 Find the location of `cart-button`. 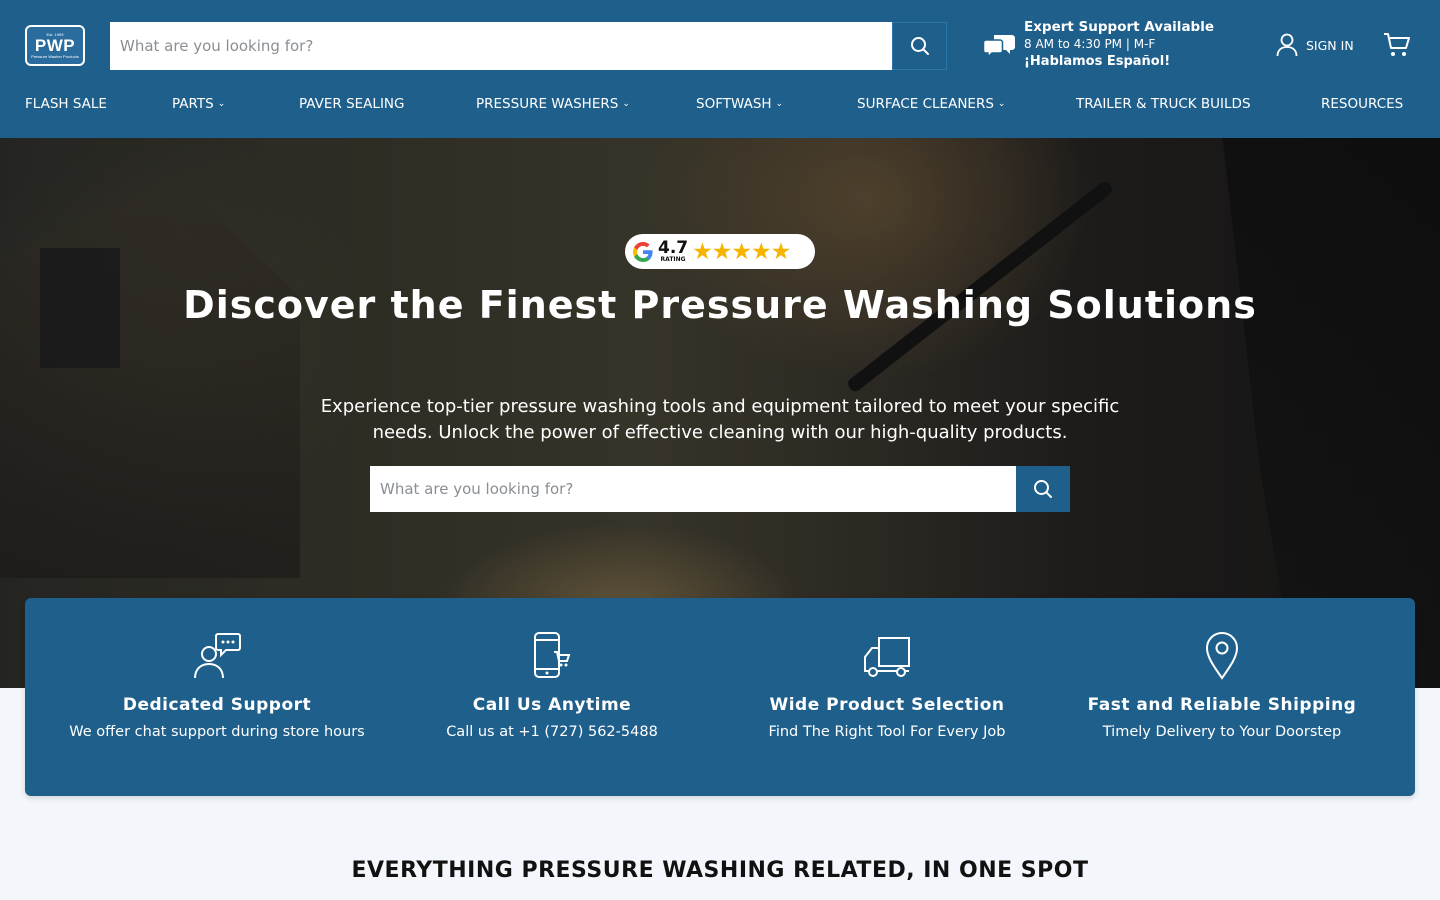

cart-button is located at coordinates (1397, 47).